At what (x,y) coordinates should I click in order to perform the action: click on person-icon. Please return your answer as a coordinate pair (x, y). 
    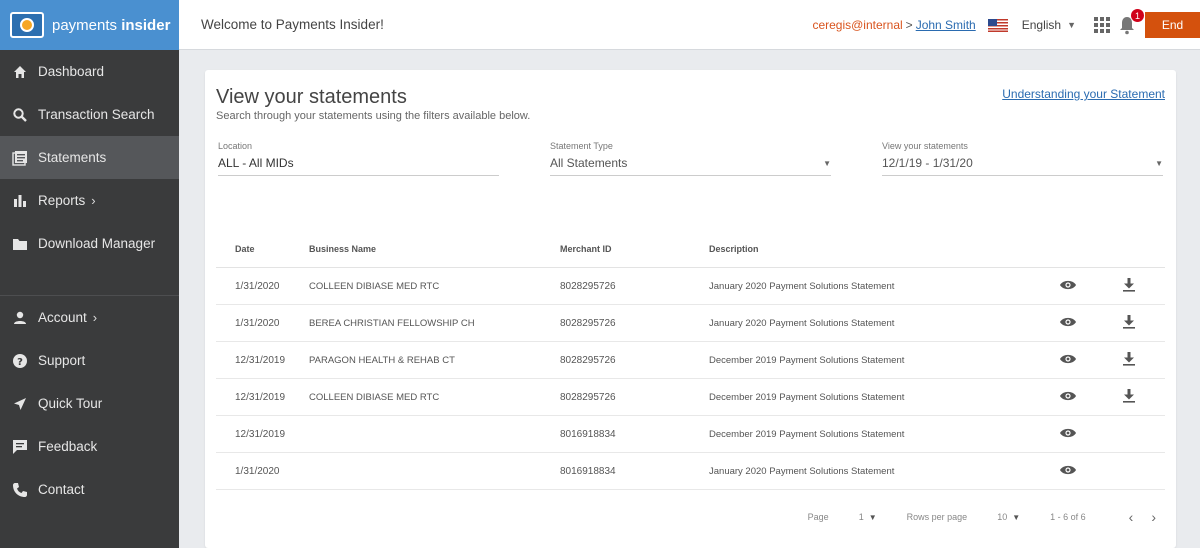
    Looking at the image, I should click on (20, 318).